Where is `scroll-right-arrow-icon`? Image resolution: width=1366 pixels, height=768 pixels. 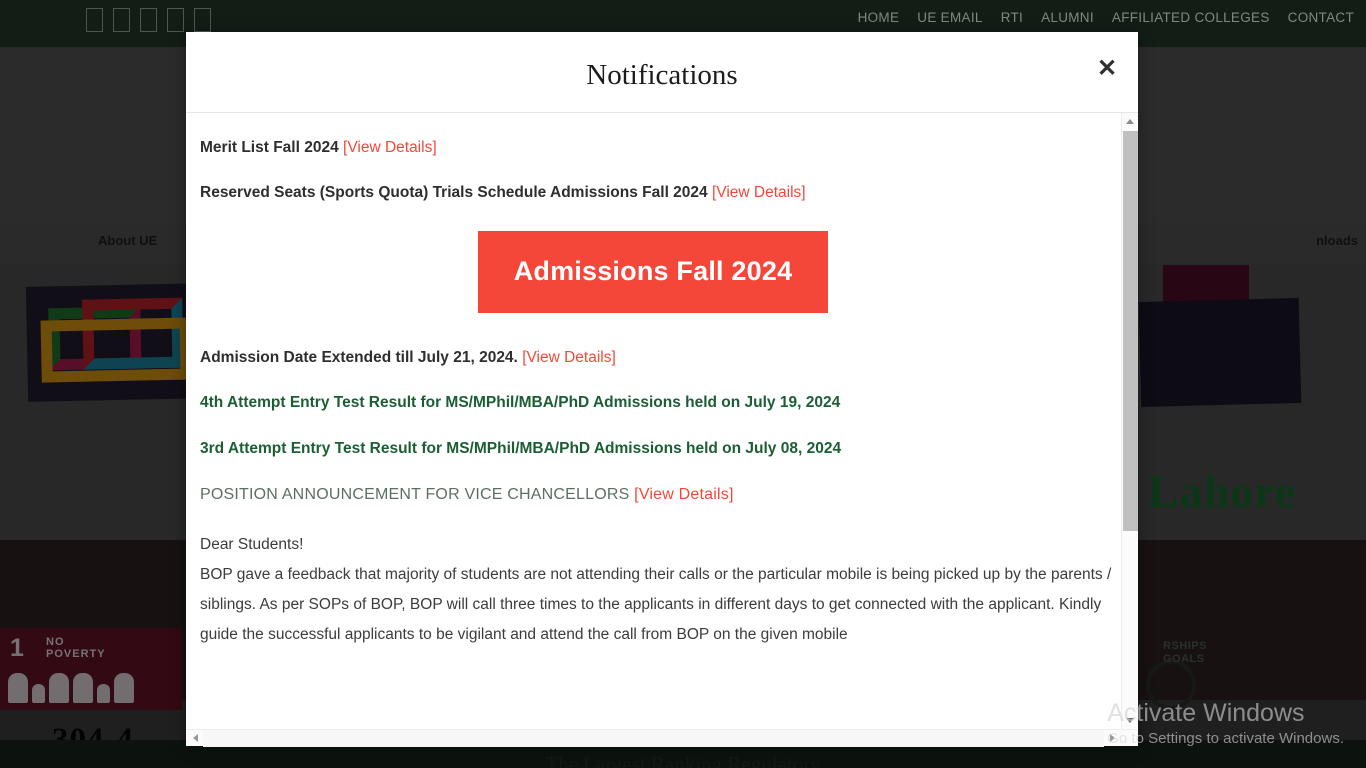
scroll-right-arrow-icon is located at coordinates (1112, 738).